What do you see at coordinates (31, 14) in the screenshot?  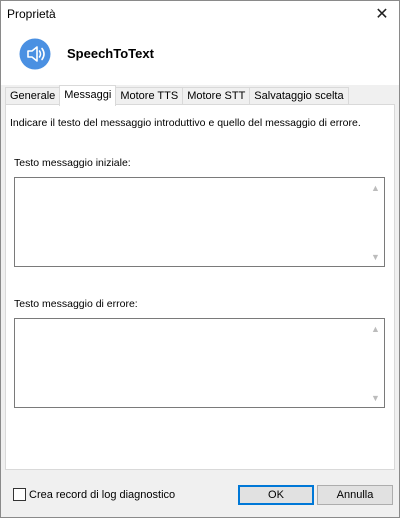 I see `window-title: Proprietà` at bounding box center [31, 14].